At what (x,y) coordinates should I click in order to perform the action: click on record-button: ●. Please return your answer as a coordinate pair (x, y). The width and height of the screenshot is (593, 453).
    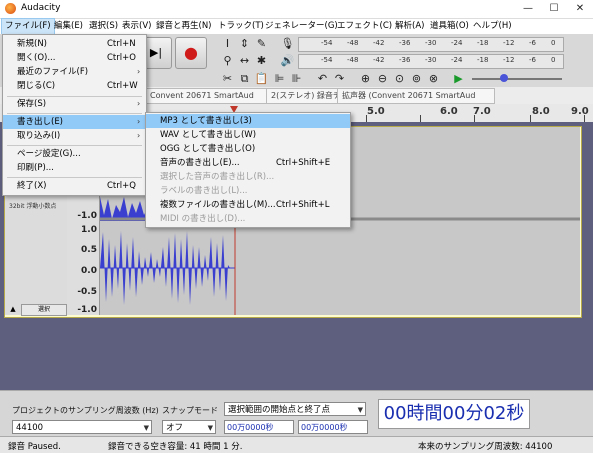
    Looking at the image, I should click on (191, 53).